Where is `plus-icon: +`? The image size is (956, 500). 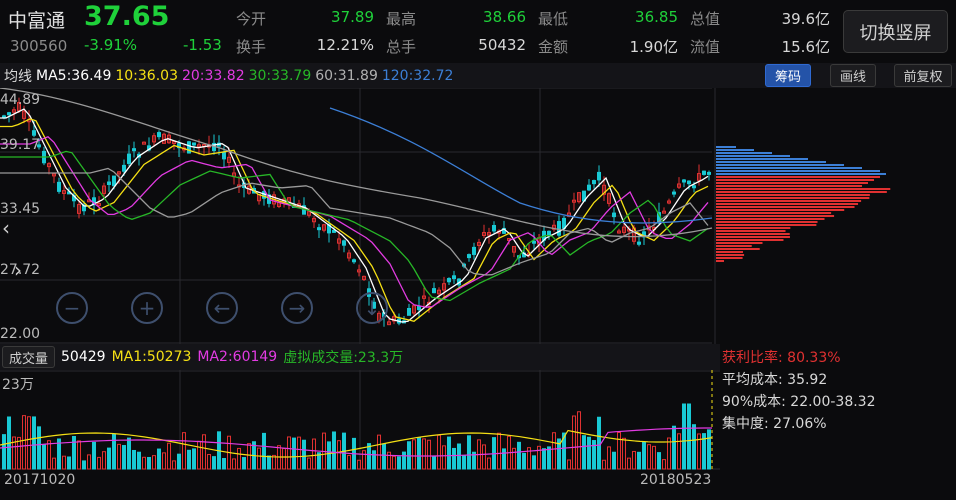
plus-icon: + is located at coordinates (147, 308).